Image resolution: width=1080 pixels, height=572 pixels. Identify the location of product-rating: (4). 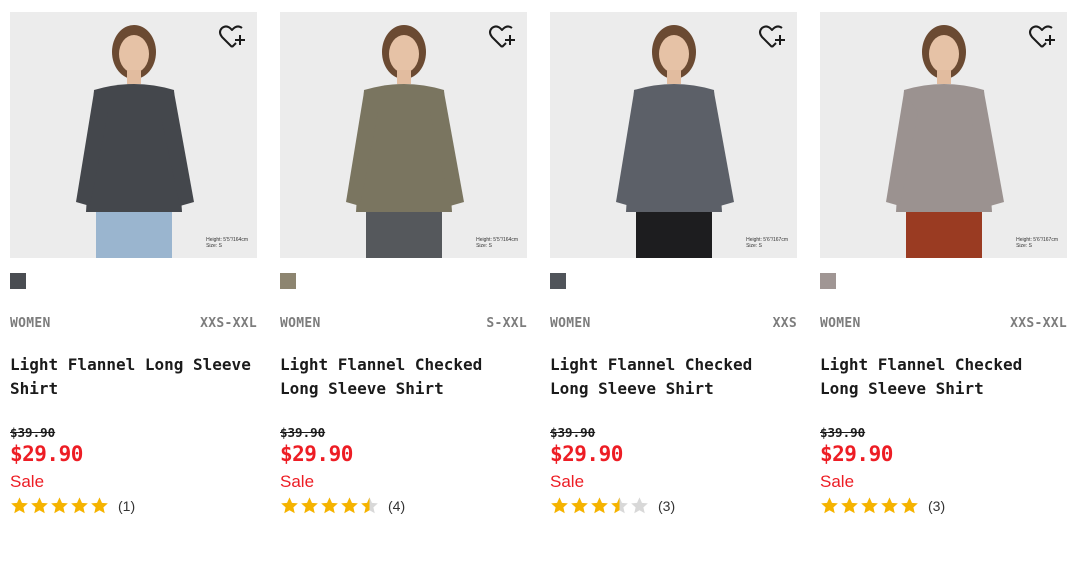
(403, 505).